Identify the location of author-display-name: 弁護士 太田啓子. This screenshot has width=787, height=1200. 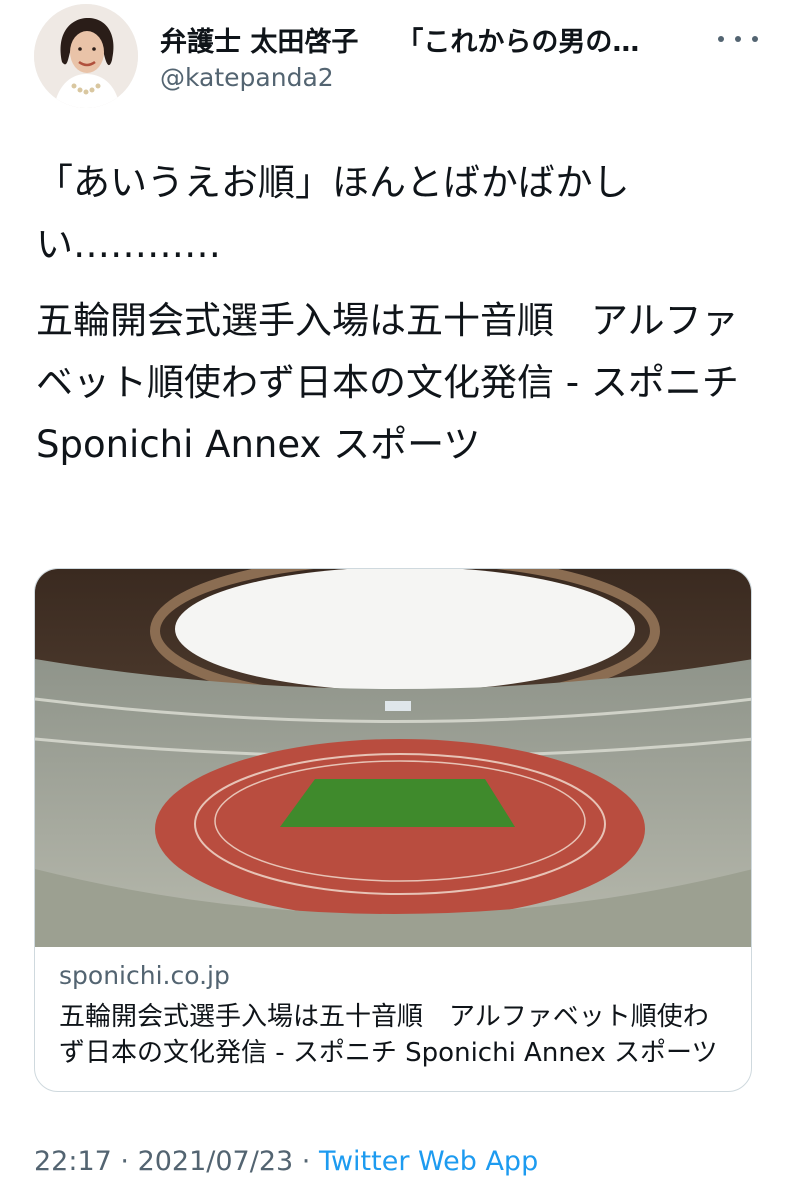
(259, 42).